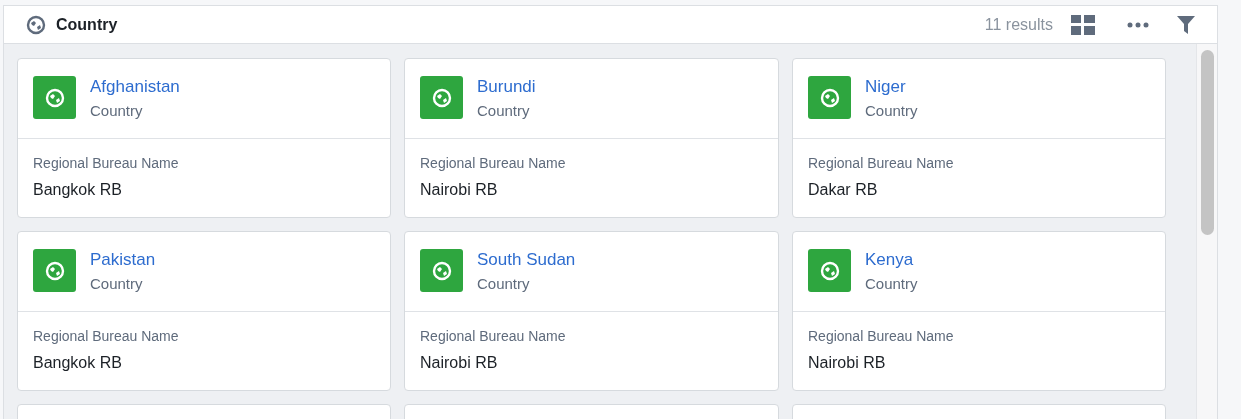 Image resolution: width=1241 pixels, height=419 pixels. I want to click on grid-view-icon, so click(1083, 24).